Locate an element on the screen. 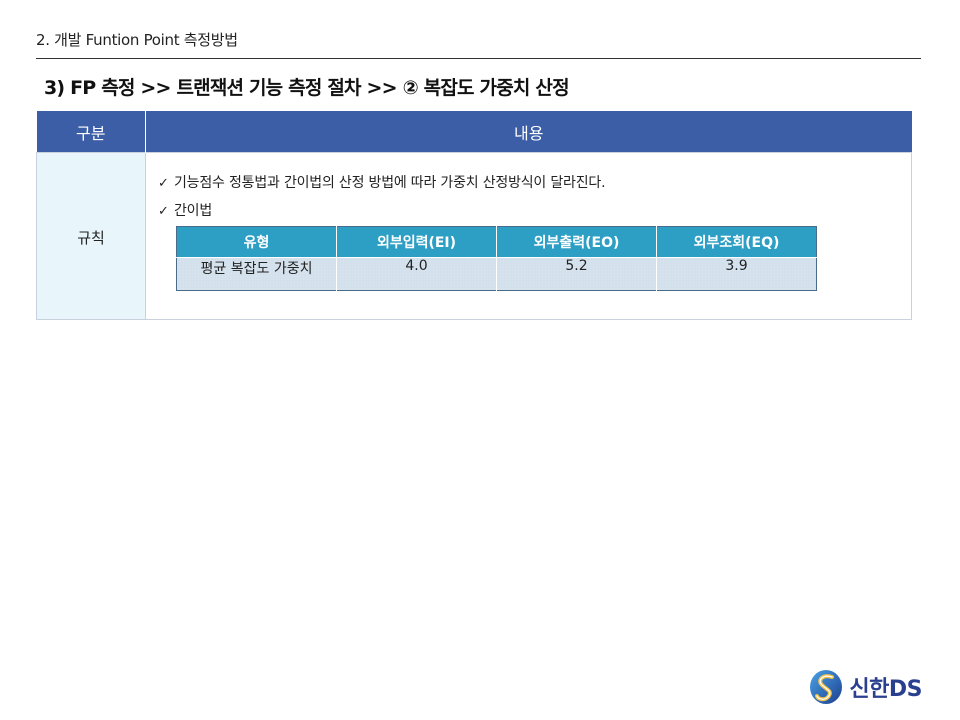 This screenshot has height=720, width=960. weight-table-row: 평균 복잡도 가중치 4.0 5.2 3.9 is located at coordinates (496, 274).